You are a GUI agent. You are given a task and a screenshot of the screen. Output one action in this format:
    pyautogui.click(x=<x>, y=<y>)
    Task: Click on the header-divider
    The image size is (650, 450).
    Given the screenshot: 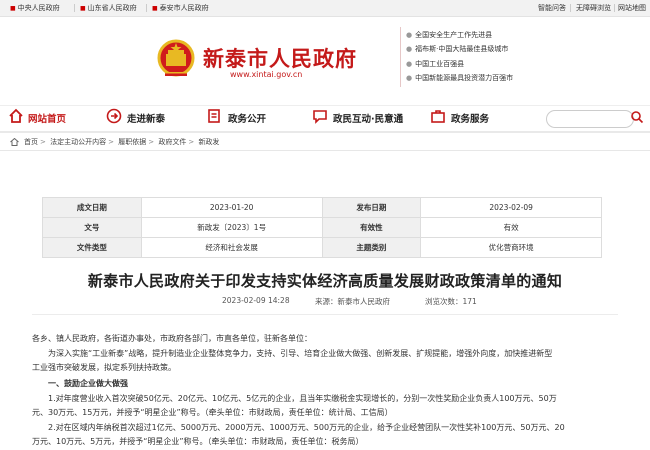 What is the action you would take?
    pyautogui.click(x=400, y=57)
    